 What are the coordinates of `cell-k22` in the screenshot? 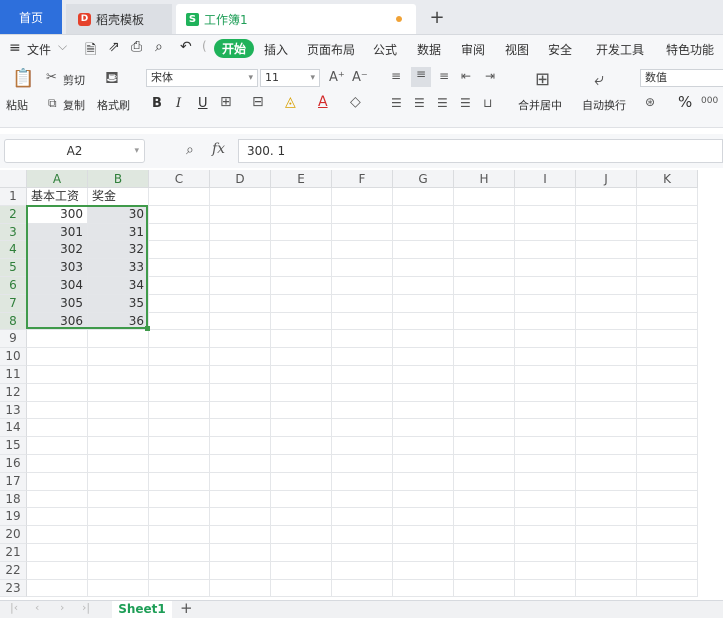 It's located at (667, 570).